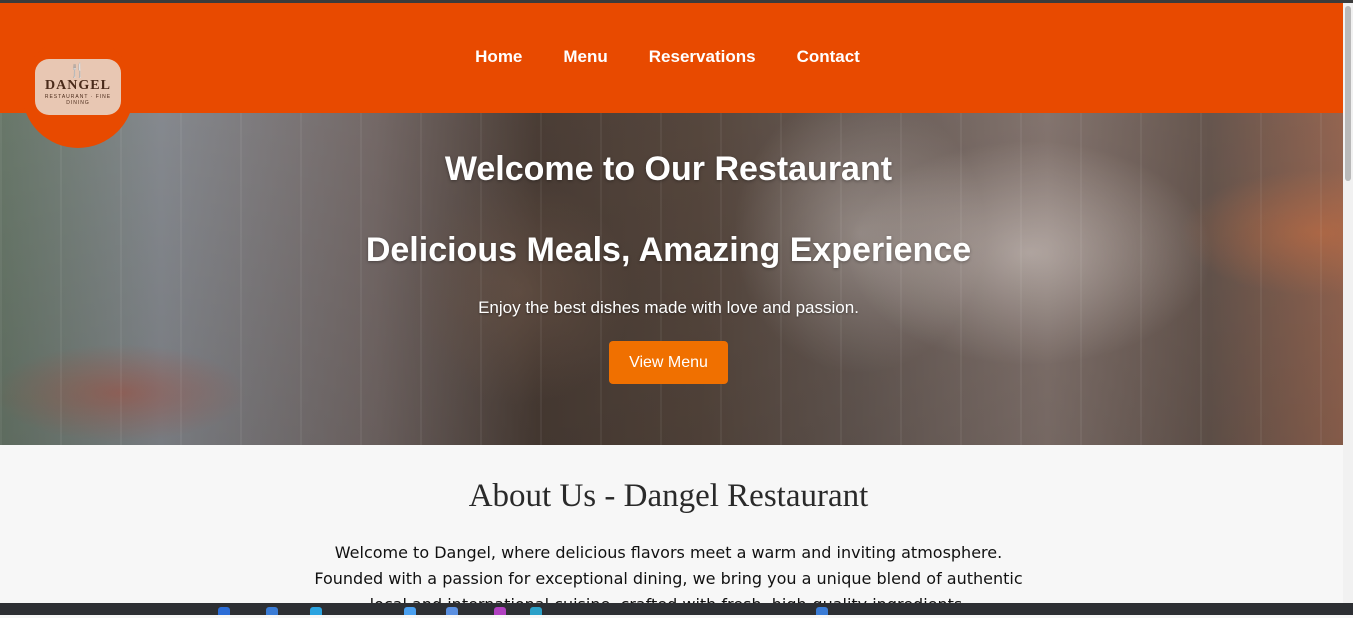 This screenshot has height=618, width=1353. What do you see at coordinates (668, 362) in the screenshot?
I see `view-menu-button: View Menu` at bounding box center [668, 362].